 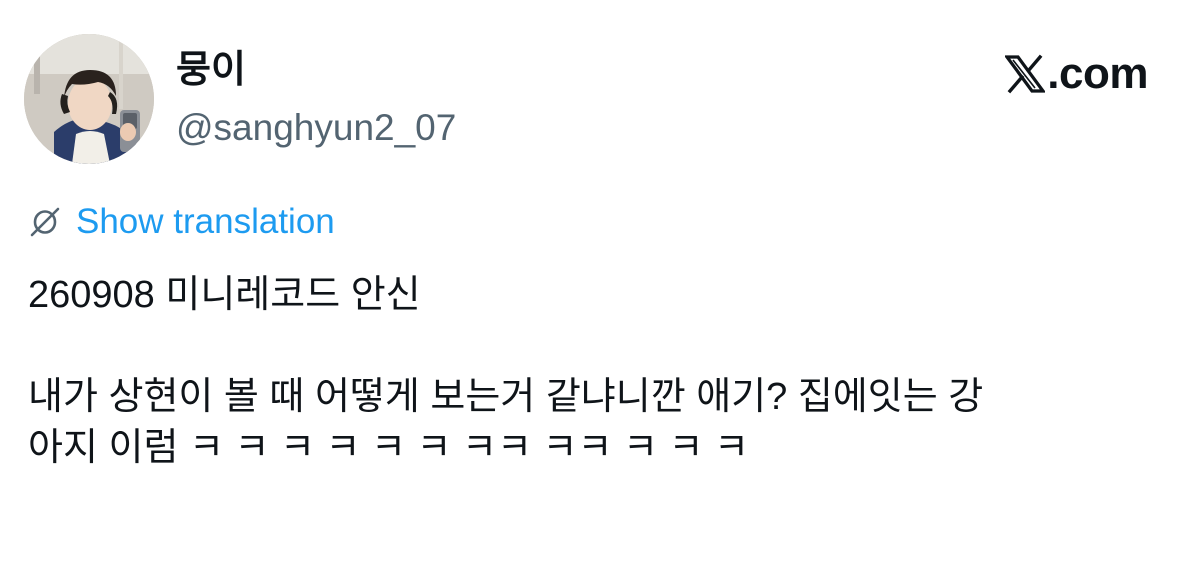 I want to click on show-translation-button: Show translation, so click(x=181, y=222).